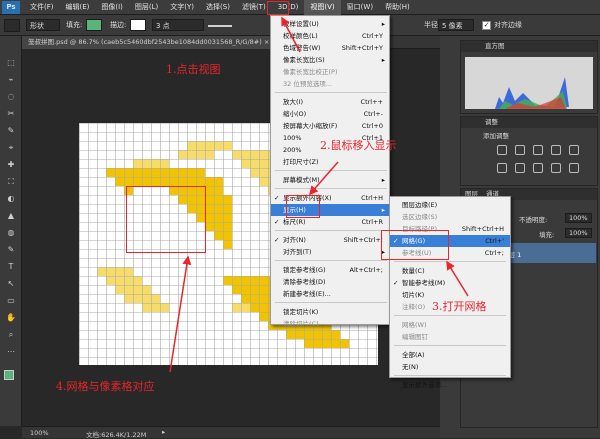 The image size is (600, 439). What do you see at coordinates (358, 145) in the screenshot?
I see `annotation-step2: 2.鼠标移入显示` at bounding box center [358, 145].